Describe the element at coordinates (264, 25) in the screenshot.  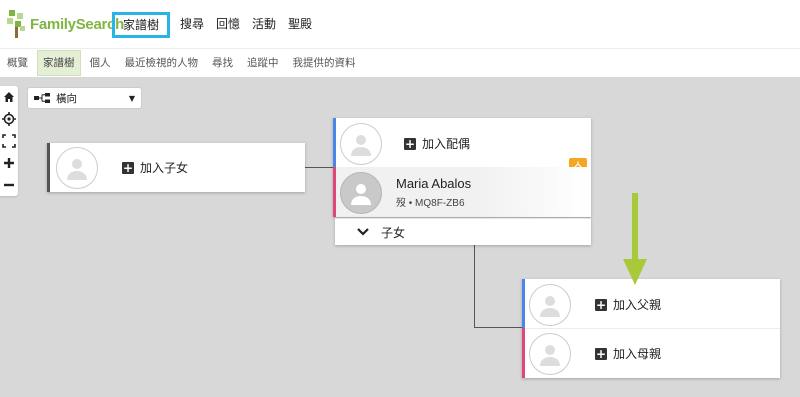
I see `nav-activities: 活動` at that location.